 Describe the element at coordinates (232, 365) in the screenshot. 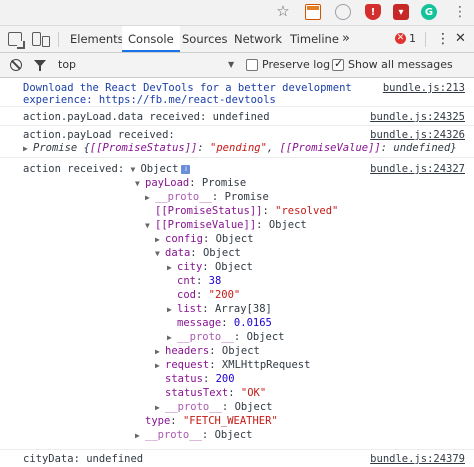

I see `tree-node-request: ▶ request: XMLHttpRequest` at that location.